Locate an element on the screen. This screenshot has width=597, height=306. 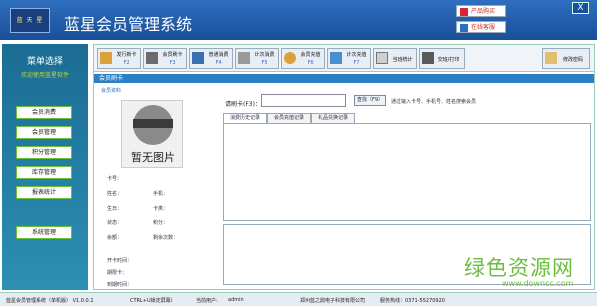
due-time-label: 到期时间： is located at coordinates (120, 285).